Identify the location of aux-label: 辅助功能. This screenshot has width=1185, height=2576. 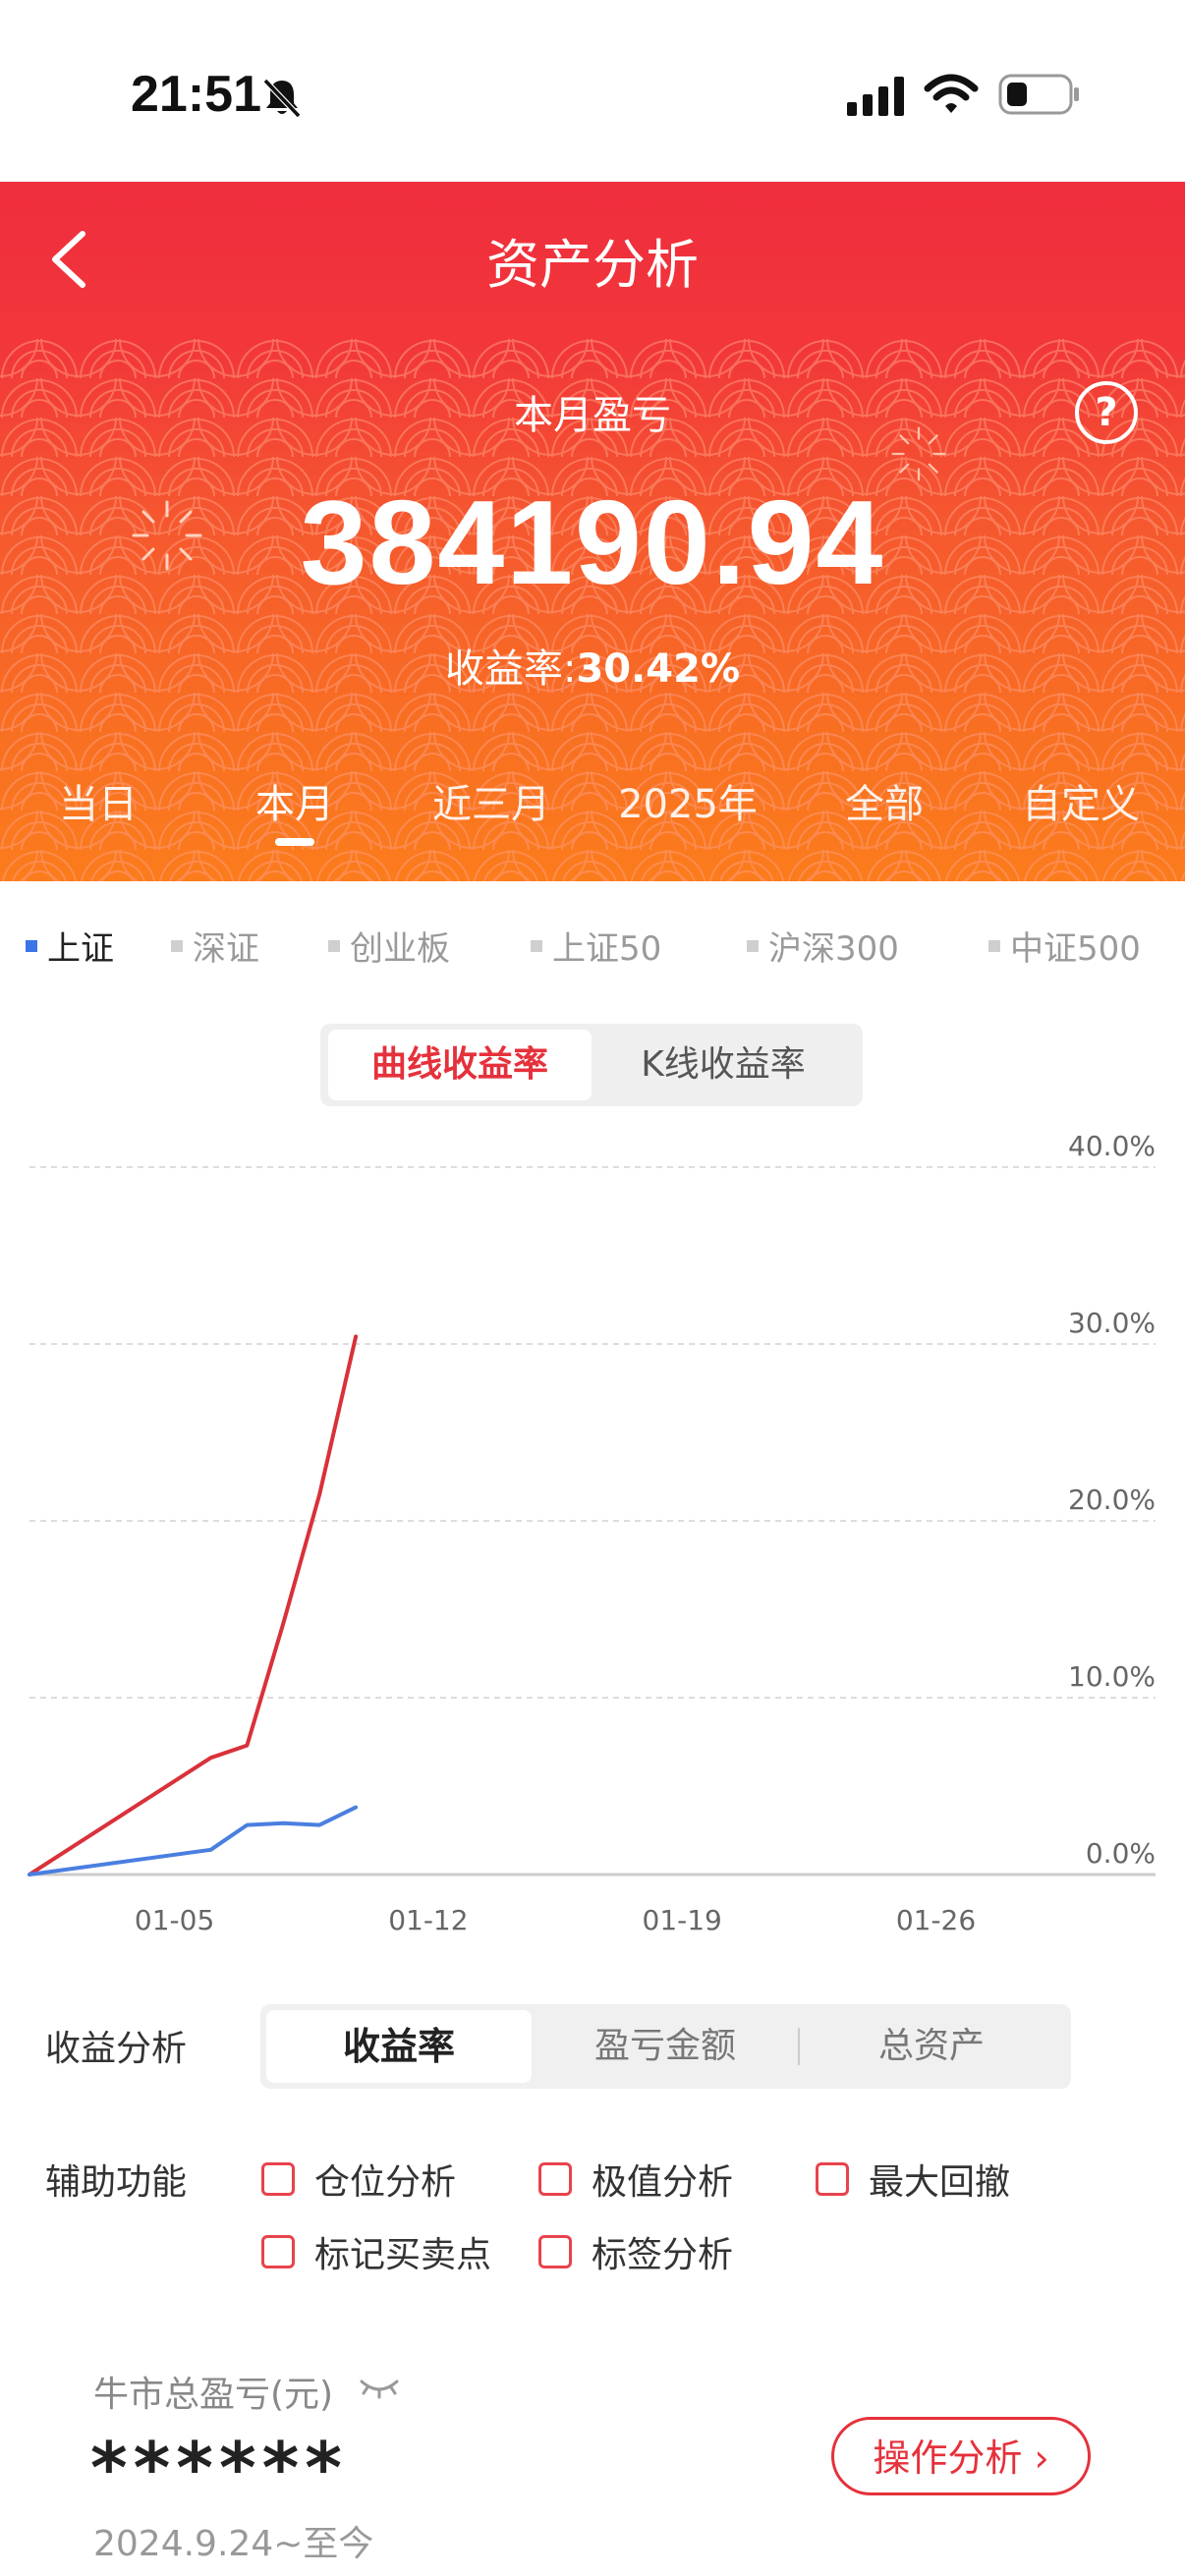
(117, 2182).